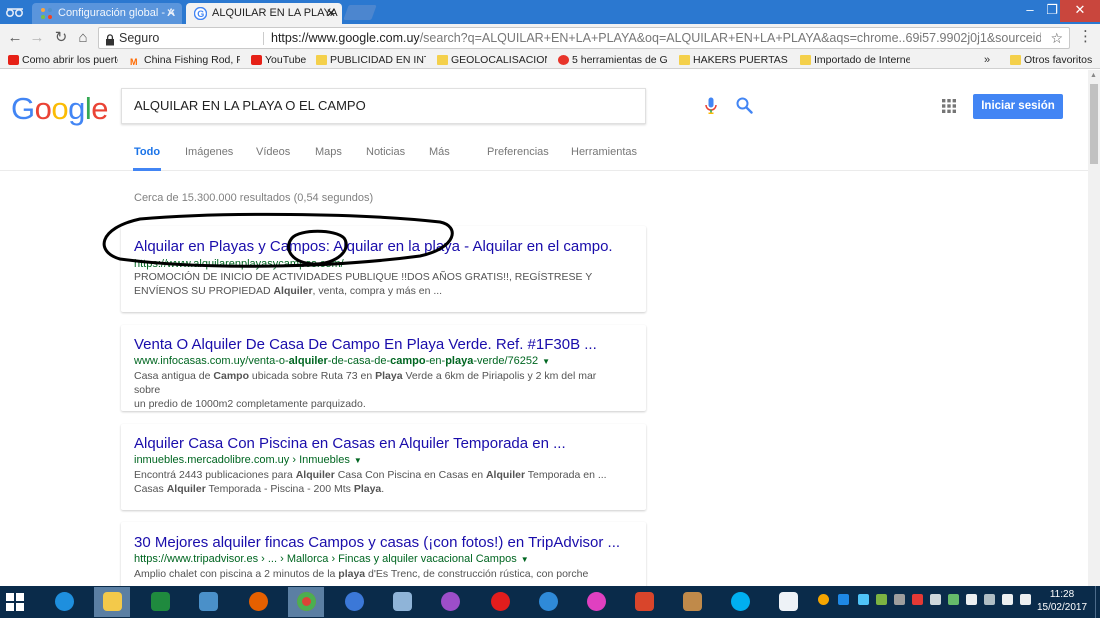 This screenshot has width=1100, height=618. I want to click on smiley-app-icon, so click(596, 602).